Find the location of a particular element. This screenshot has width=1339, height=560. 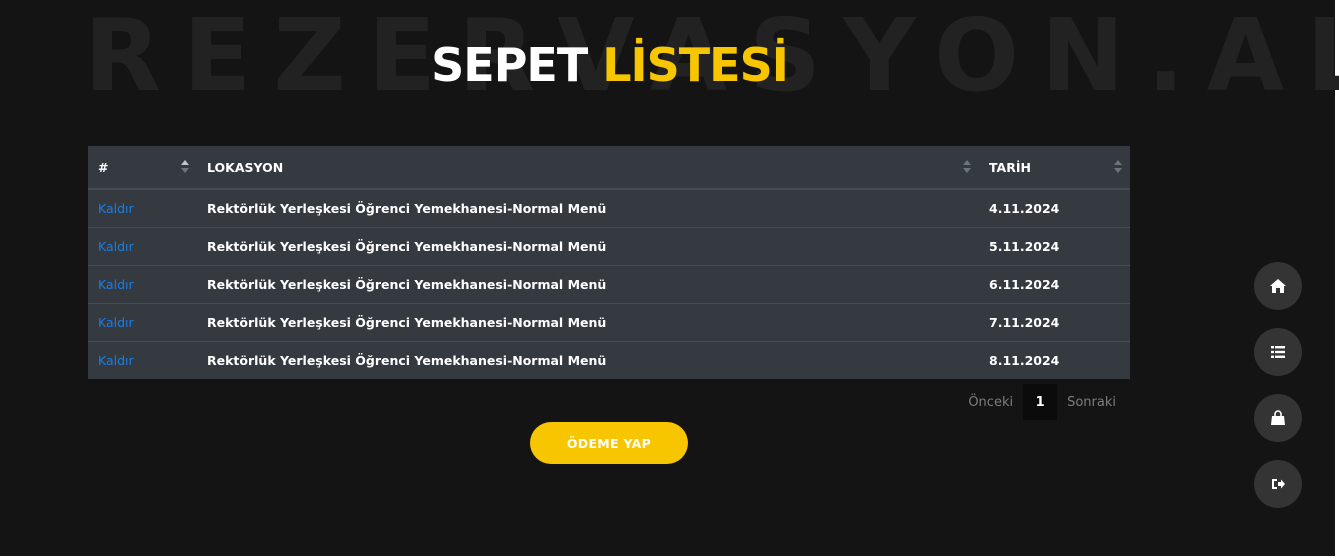

shopping-bag-icon is located at coordinates (1278, 417).